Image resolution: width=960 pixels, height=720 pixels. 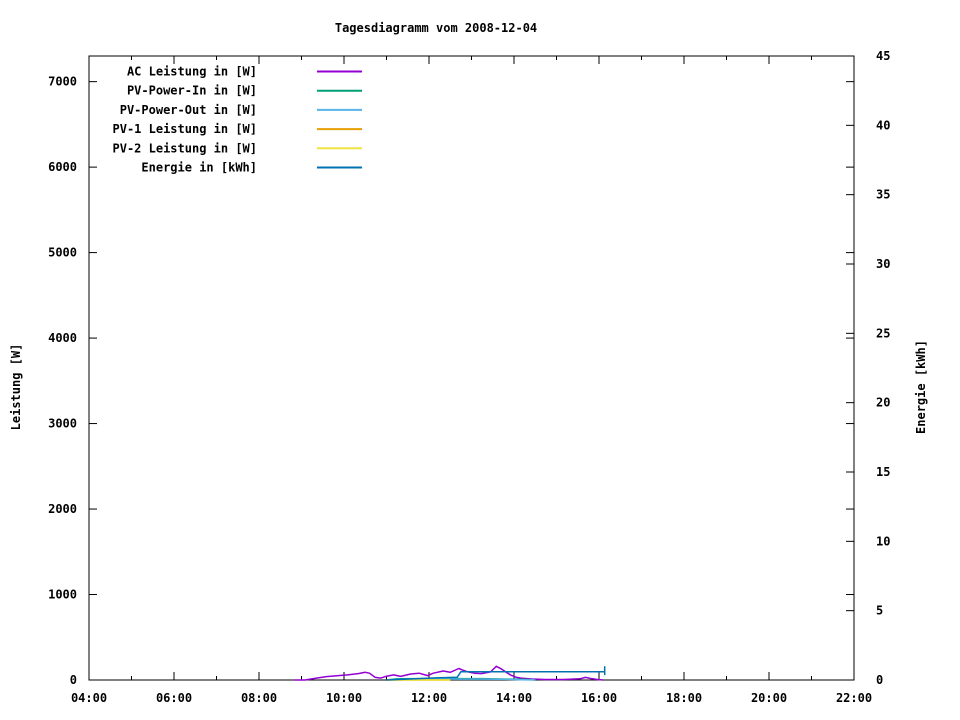 What do you see at coordinates (73, 680) in the screenshot?
I see `y-tick-label: 0` at bounding box center [73, 680].